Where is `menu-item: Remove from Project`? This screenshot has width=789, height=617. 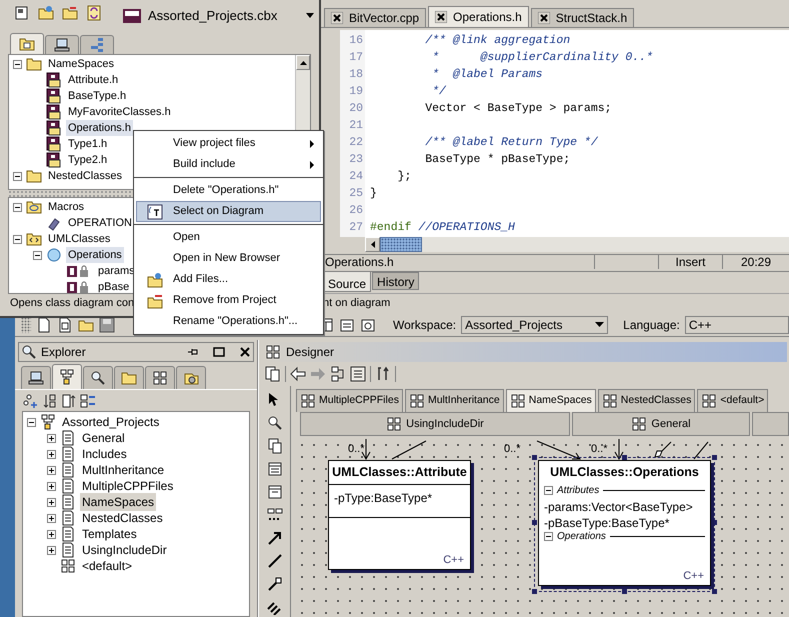
menu-item: Remove from Project is located at coordinates (228, 300).